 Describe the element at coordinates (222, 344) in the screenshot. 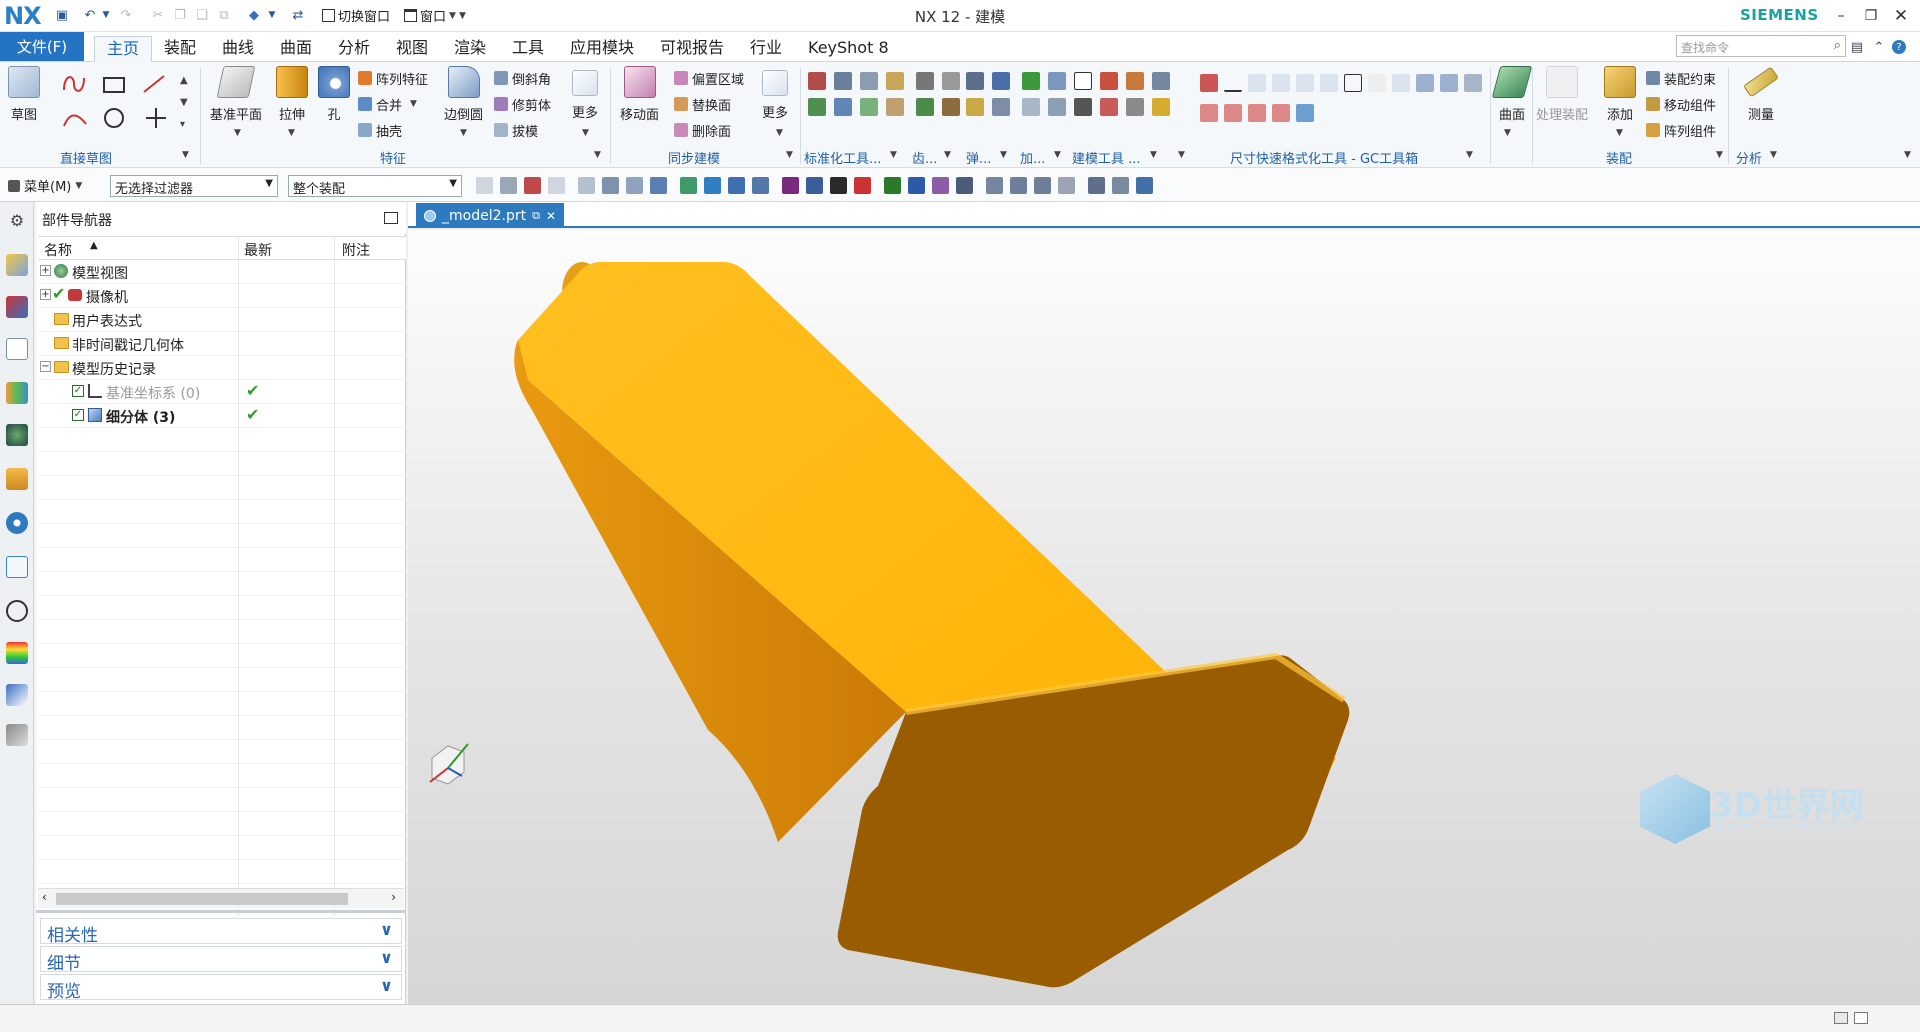

I see `tree-row-unused-geometry: 非时间戳记几何体` at that location.